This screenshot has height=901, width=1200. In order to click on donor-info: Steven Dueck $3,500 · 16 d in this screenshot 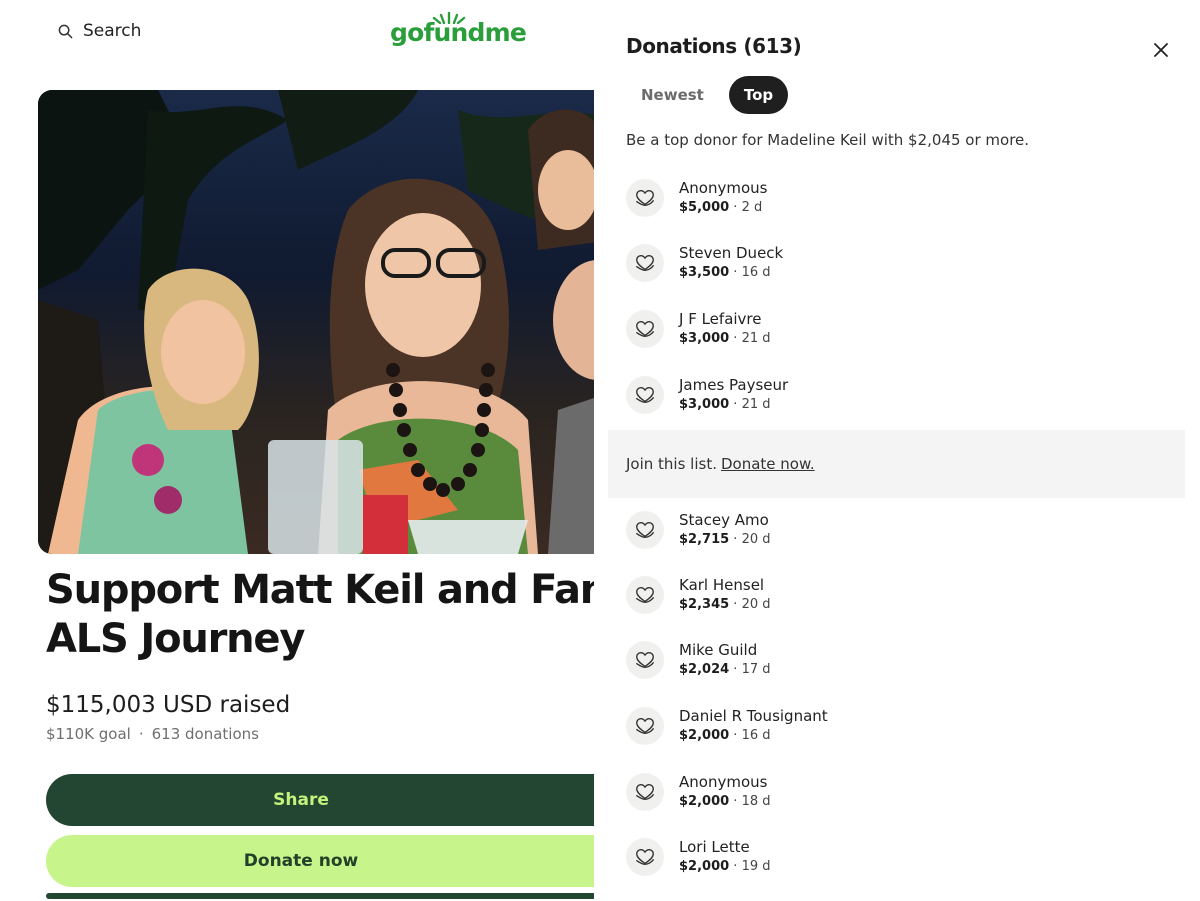, I will do `click(731, 263)`.